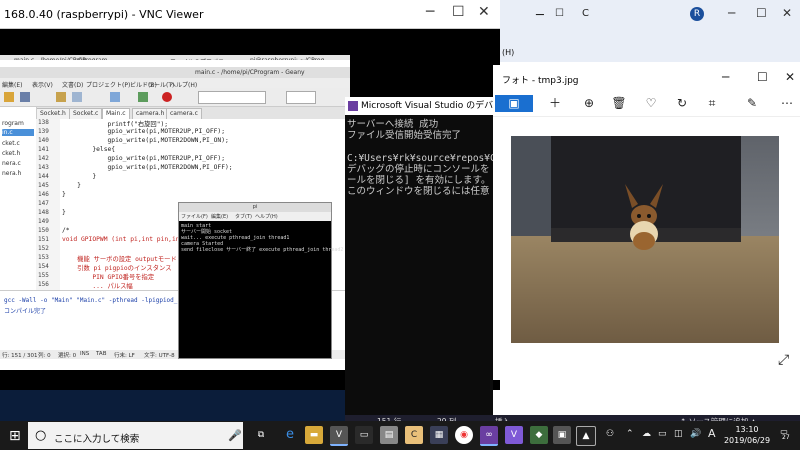 This screenshot has width=800, height=450. What do you see at coordinates (786, 437) in the screenshot?
I see `notification-count: 27` at bounding box center [786, 437].